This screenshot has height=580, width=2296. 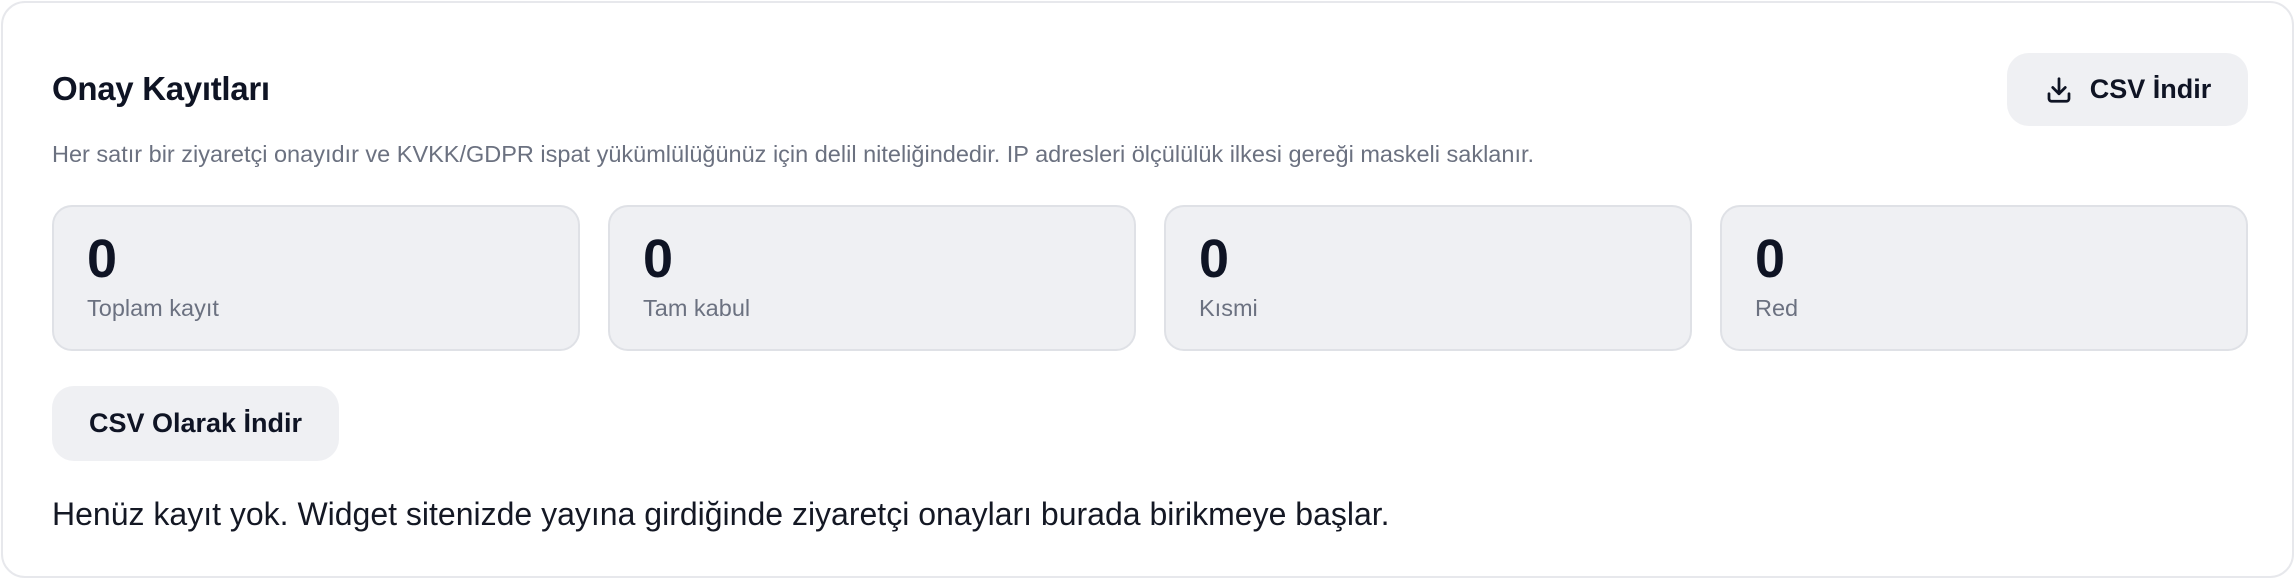 I want to click on stat-label: Kısmi, so click(x=1228, y=308).